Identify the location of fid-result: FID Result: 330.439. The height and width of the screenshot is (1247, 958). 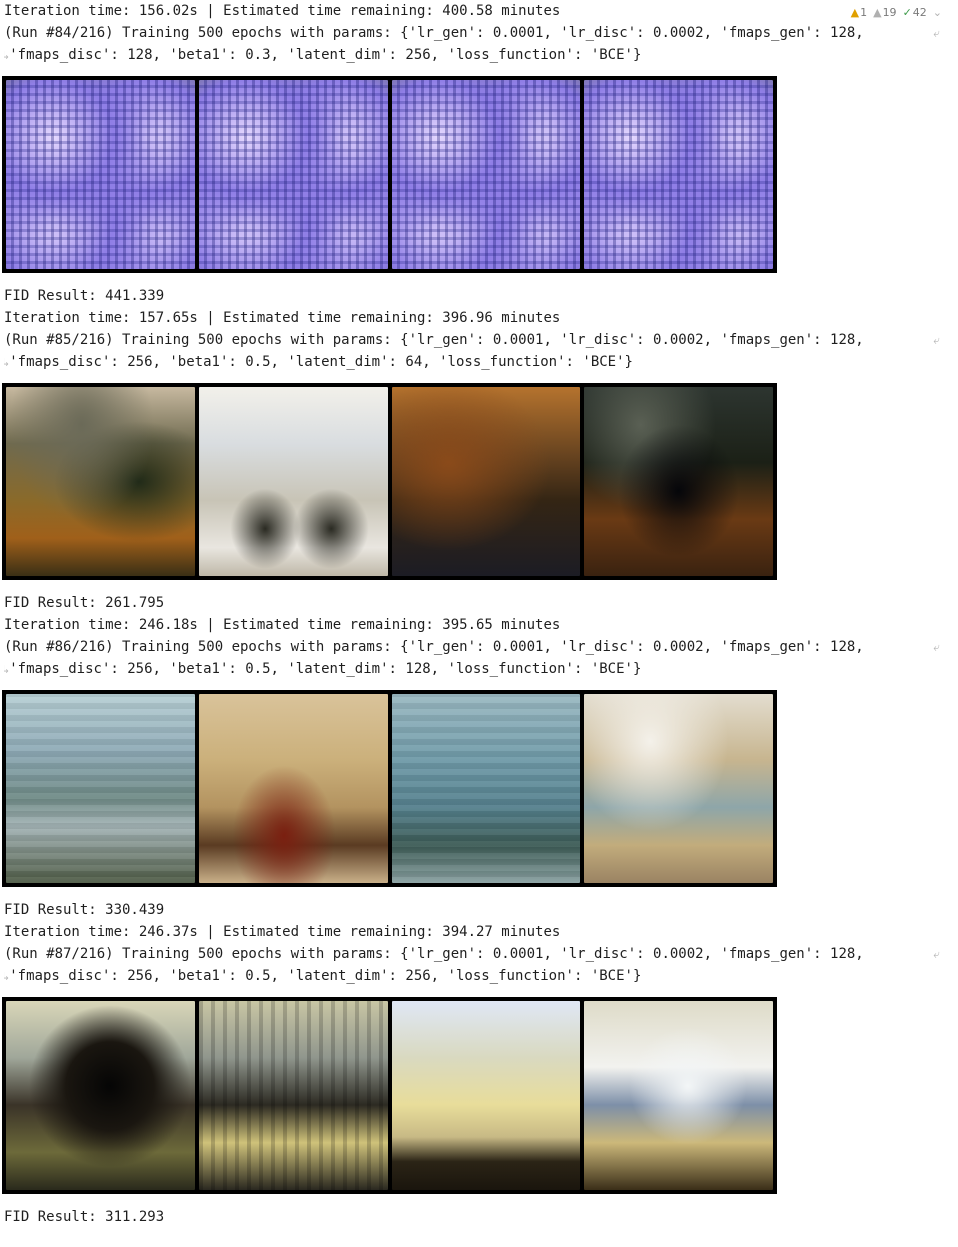
(84, 910).